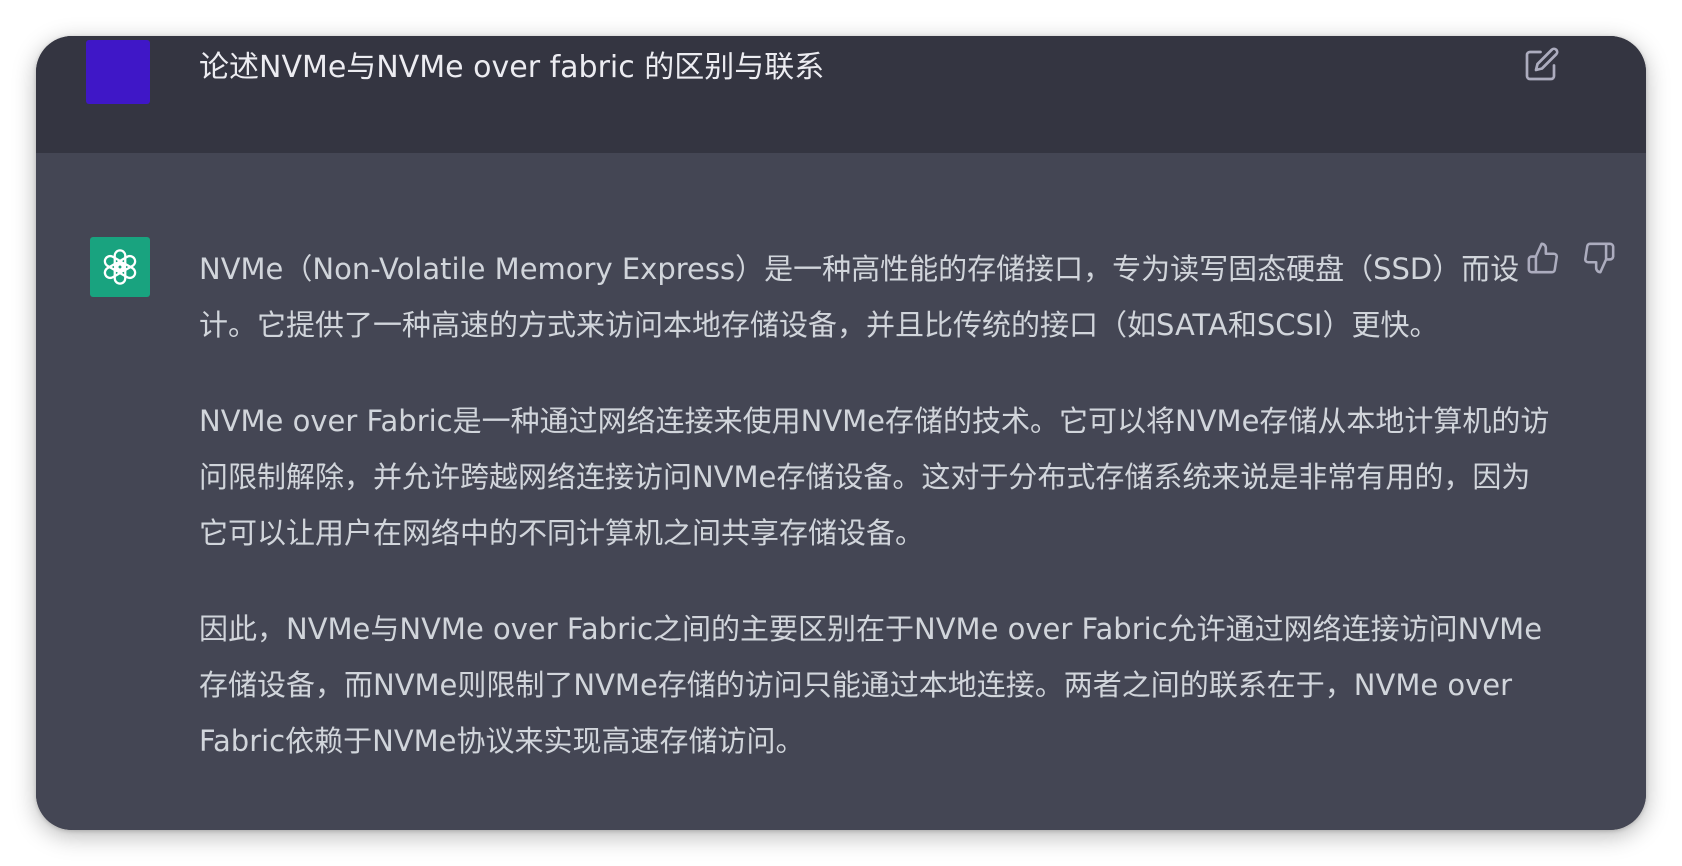  I want to click on user-avatar, so click(118, 72).